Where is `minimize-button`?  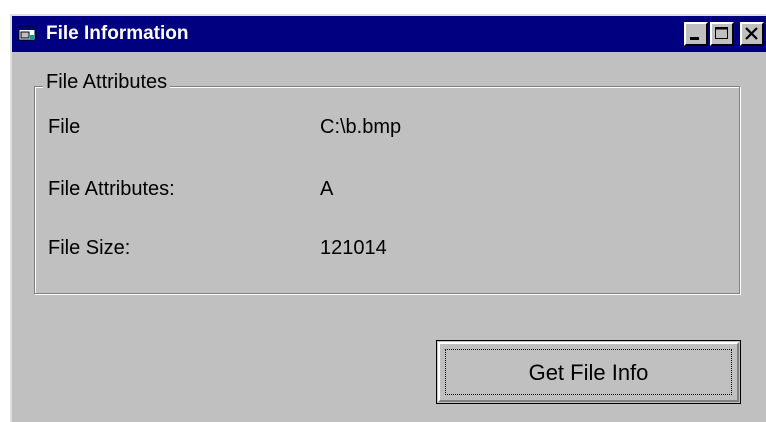
minimize-button is located at coordinates (696, 34).